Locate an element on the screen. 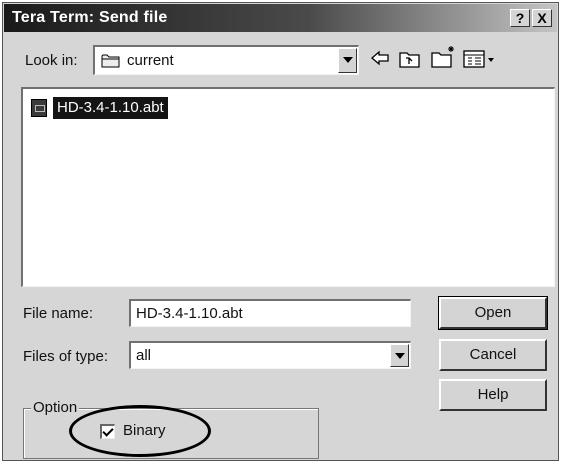 This screenshot has height=465, width=563. files-of-type-value: all is located at coordinates (144, 355).